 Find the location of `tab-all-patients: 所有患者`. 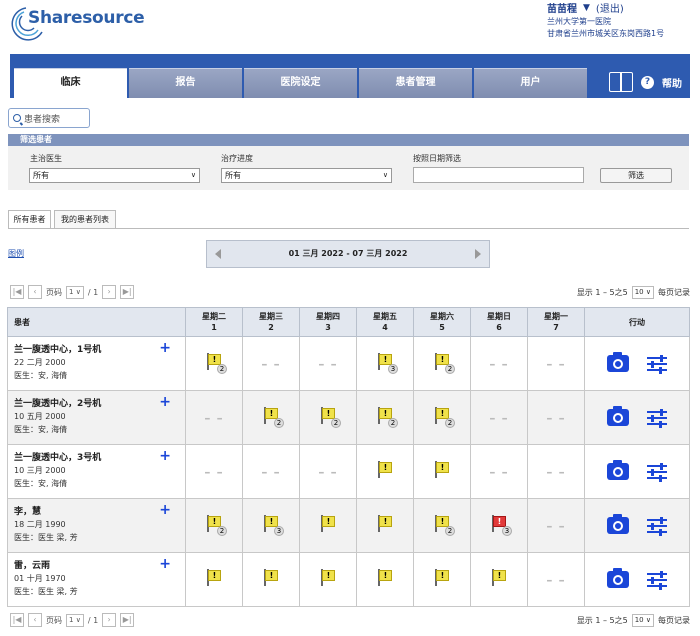

tab-all-patients: 所有患者 is located at coordinates (29, 219).